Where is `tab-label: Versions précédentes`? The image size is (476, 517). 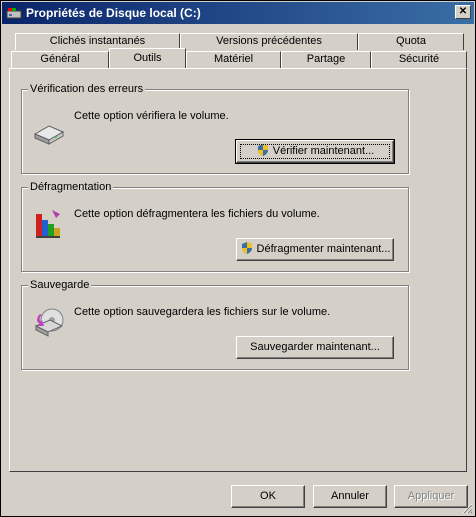 tab-label: Versions précédentes is located at coordinates (269, 41).